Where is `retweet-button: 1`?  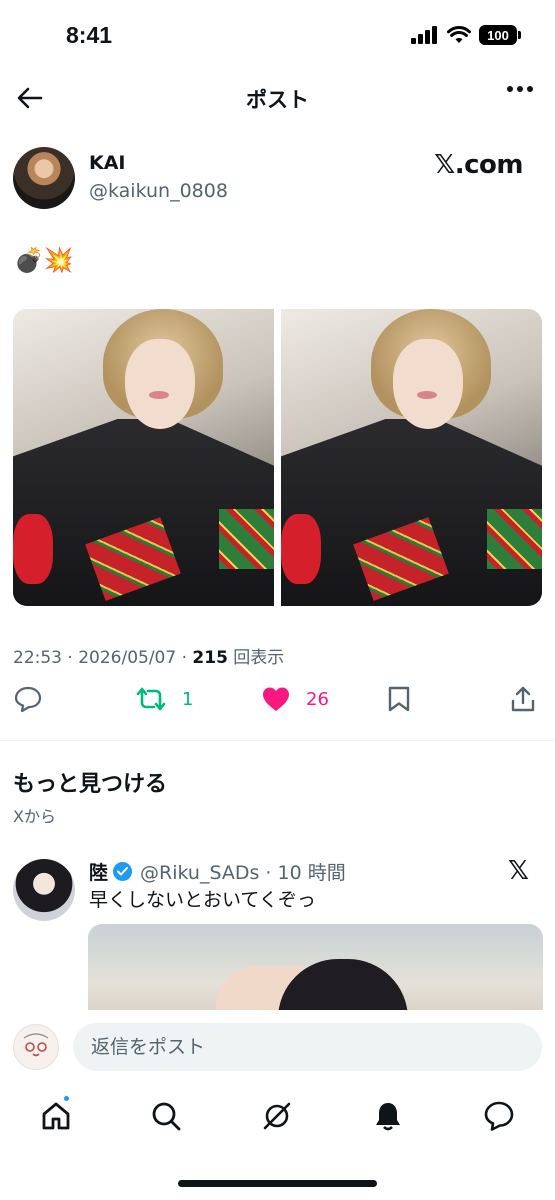 retweet-button: 1 is located at coordinates (164, 699).